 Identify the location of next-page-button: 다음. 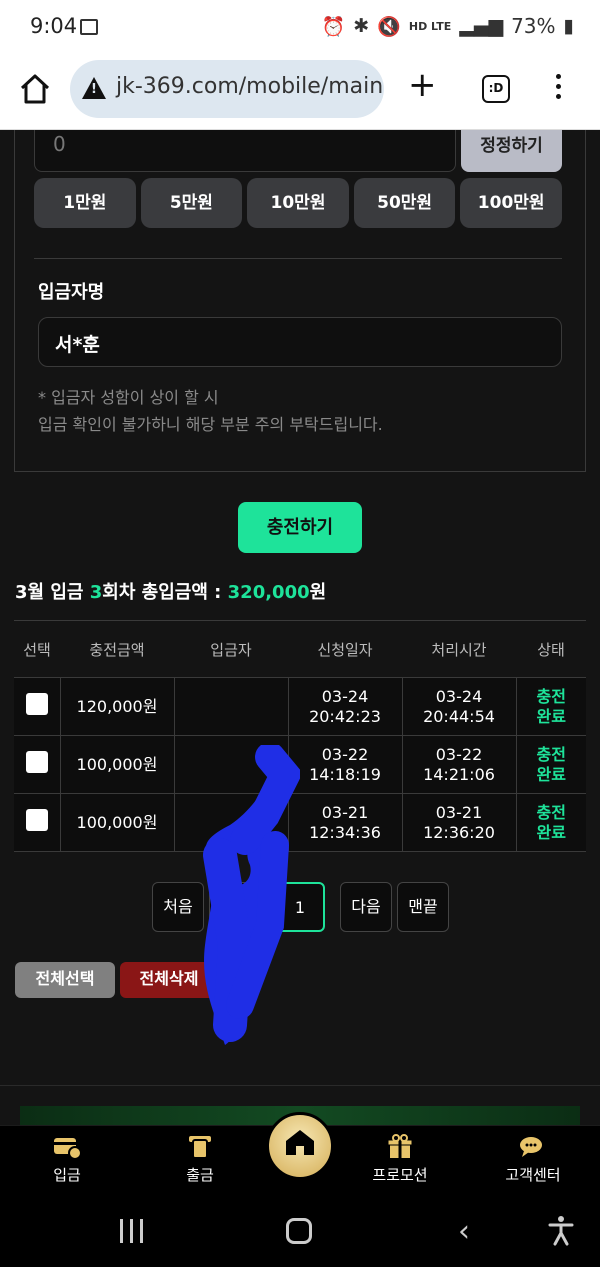
(366, 907).